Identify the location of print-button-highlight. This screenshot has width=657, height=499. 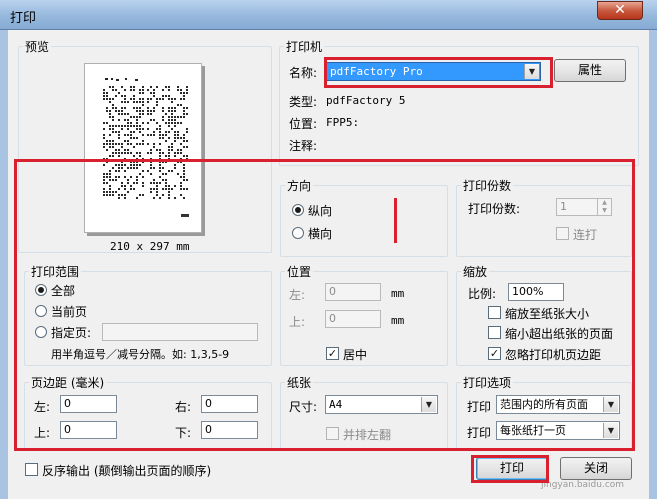
(510, 469).